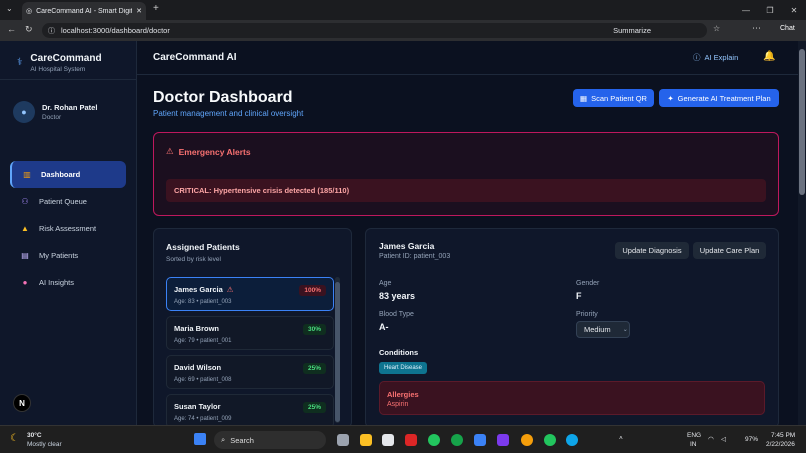 Image resolution: width=806 pixels, height=453 pixels. Describe the element at coordinates (44, 444) in the screenshot. I see `weather-desc: Mostly clear` at that location.